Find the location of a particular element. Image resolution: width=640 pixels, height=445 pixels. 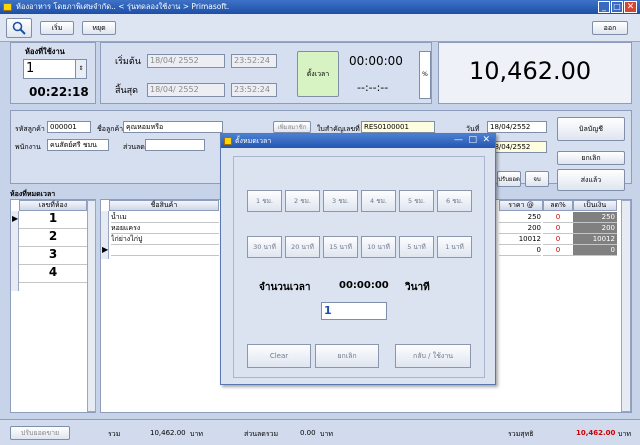

start-button: เริ่ม is located at coordinates (57, 28).